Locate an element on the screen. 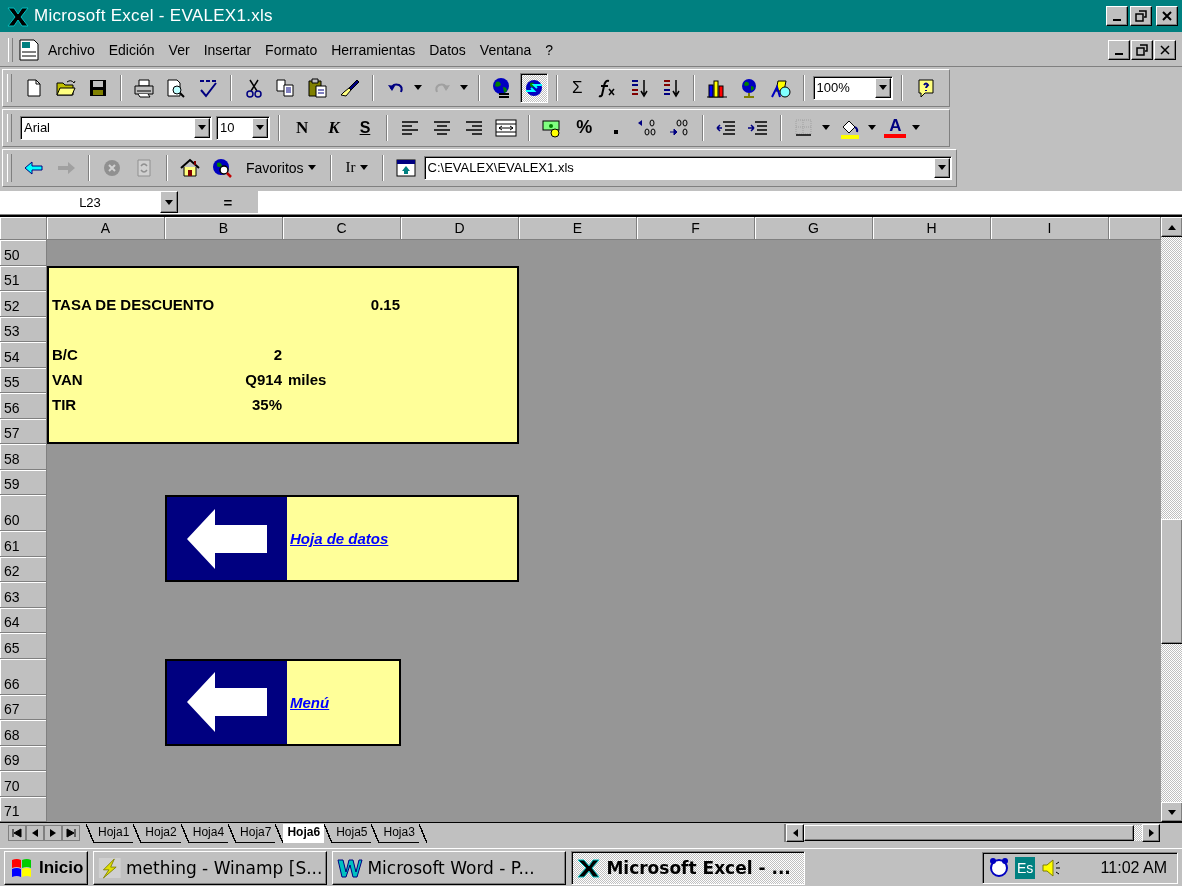  language-indicator: Es is located at coordinates (1025, 867).